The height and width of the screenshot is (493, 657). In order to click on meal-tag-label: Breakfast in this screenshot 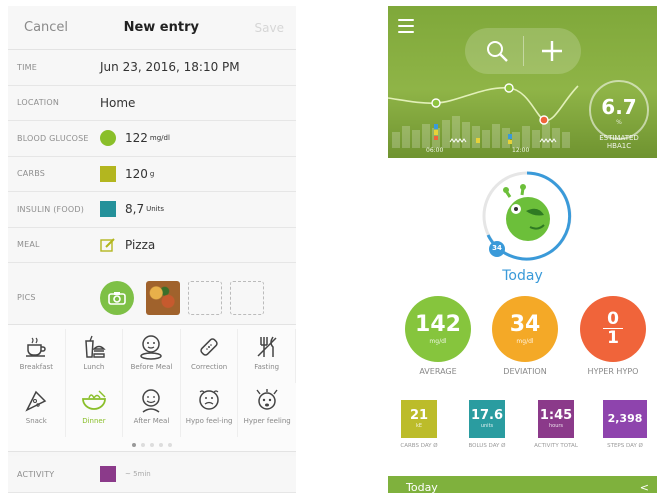, I will do `click(36, 367)`.